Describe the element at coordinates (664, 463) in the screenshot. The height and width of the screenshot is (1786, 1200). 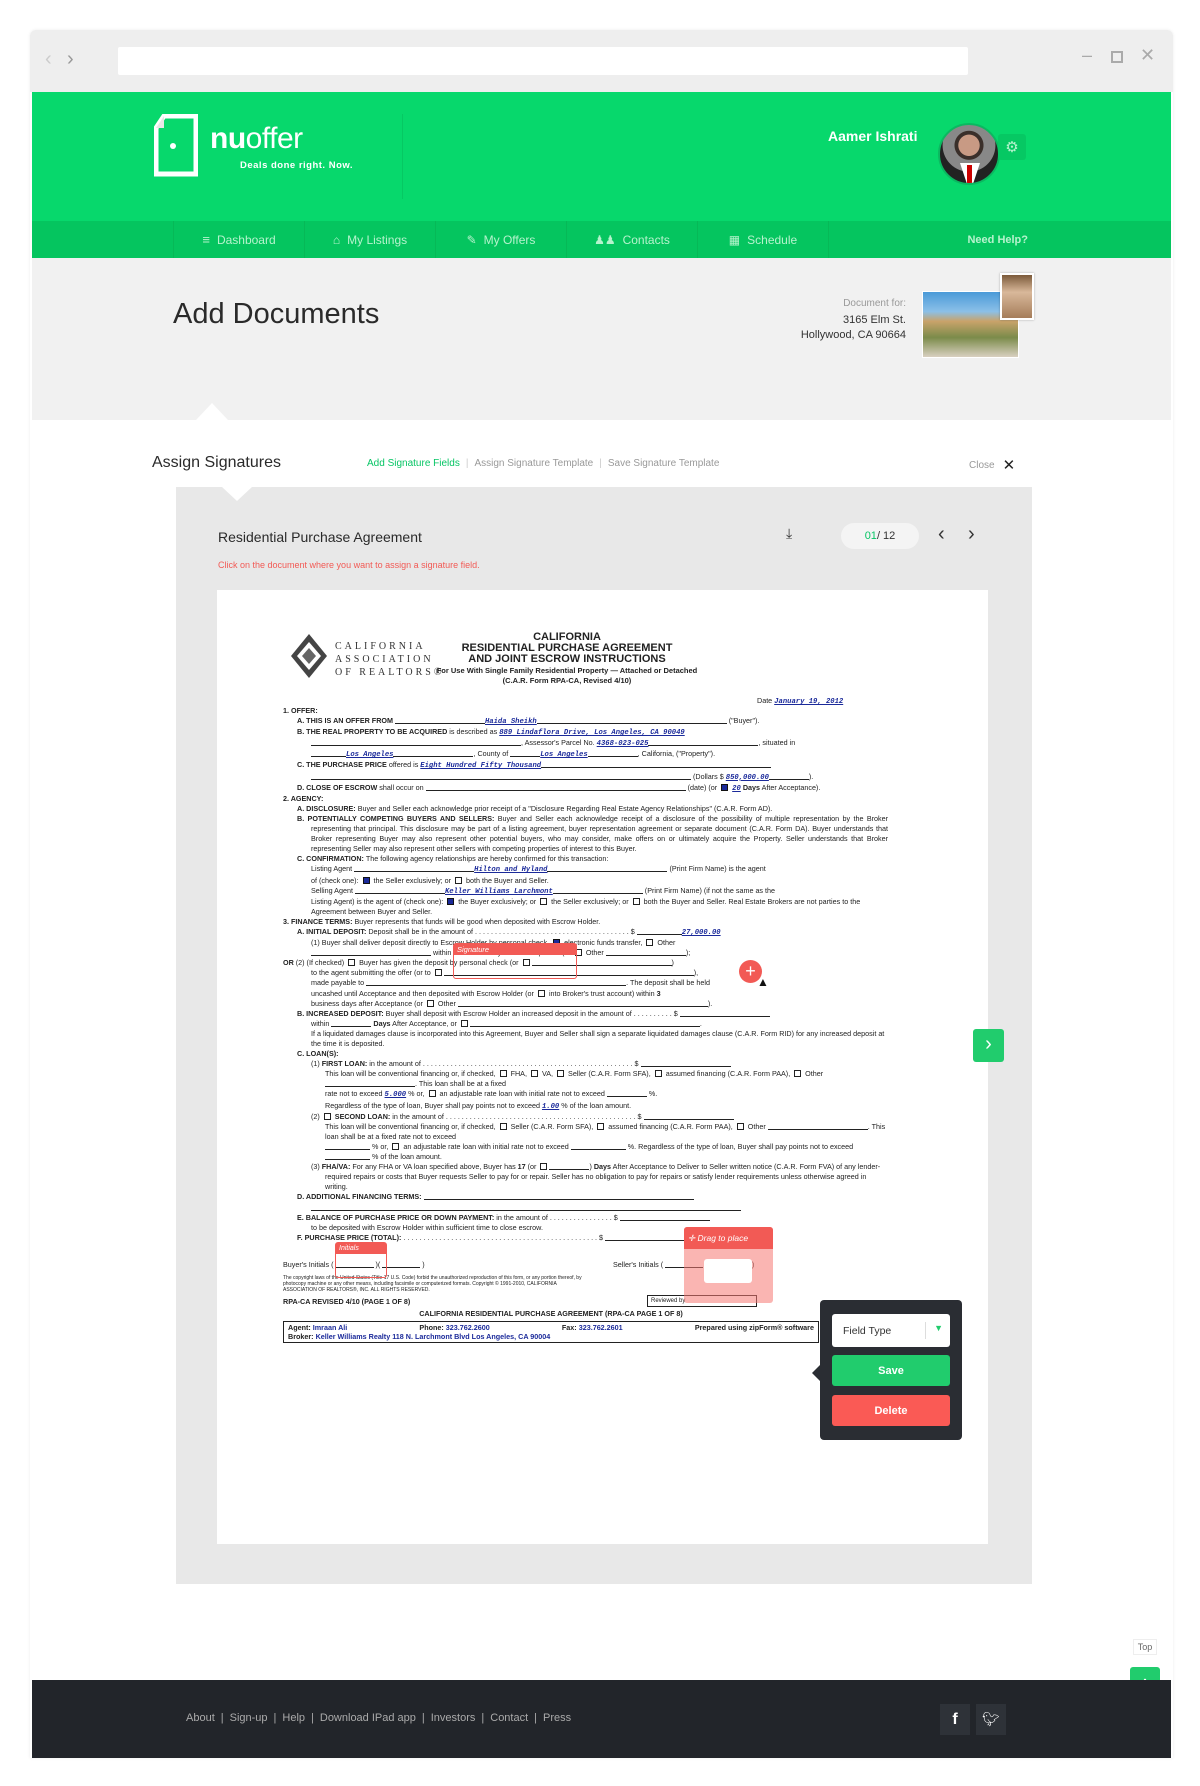
I see `tab-save-signature-template: Save Signature Template` at that location.